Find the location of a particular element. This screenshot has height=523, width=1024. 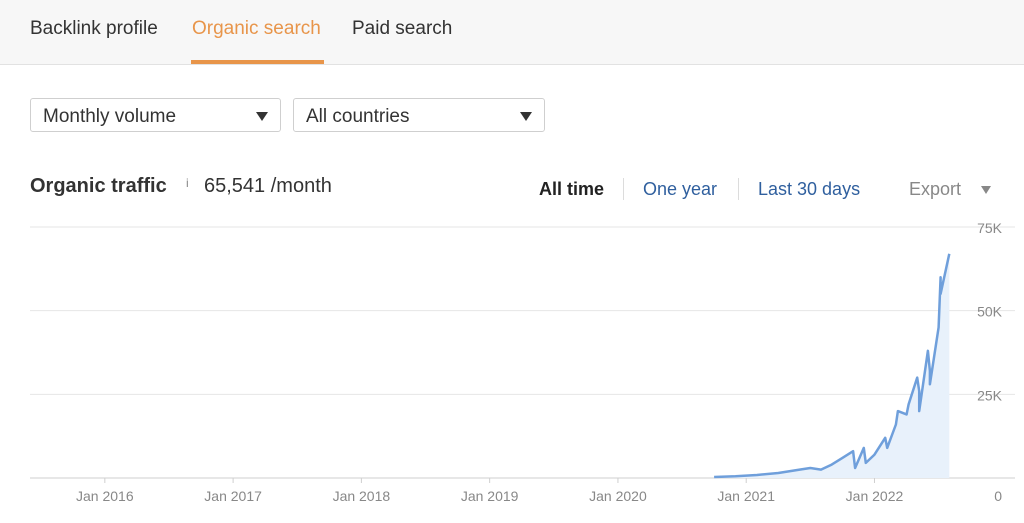

x-tick-label: Jan 2019 is located at coordinates (490, 496).